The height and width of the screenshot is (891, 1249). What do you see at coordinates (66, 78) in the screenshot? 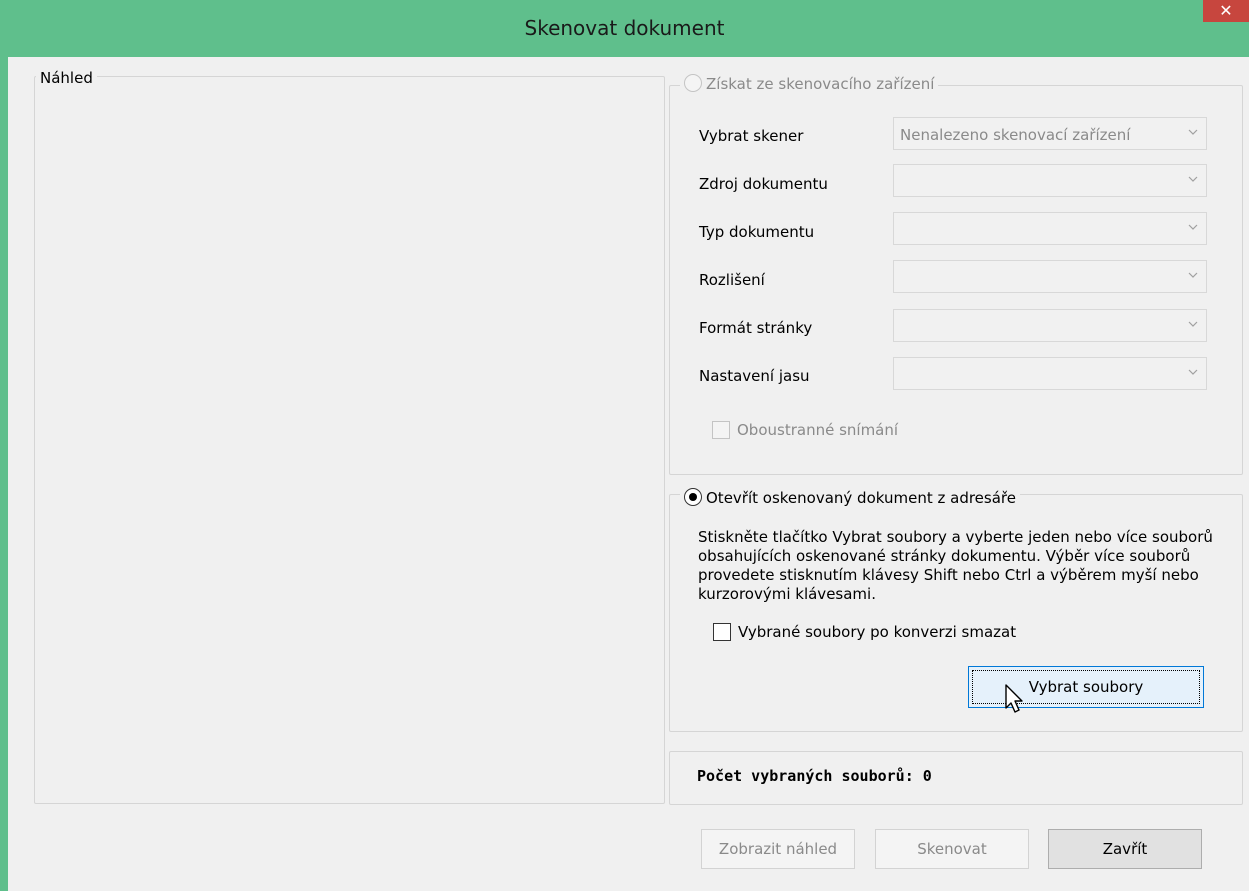
I see `preview-label: Náhled` at bounding box center [66, 78].